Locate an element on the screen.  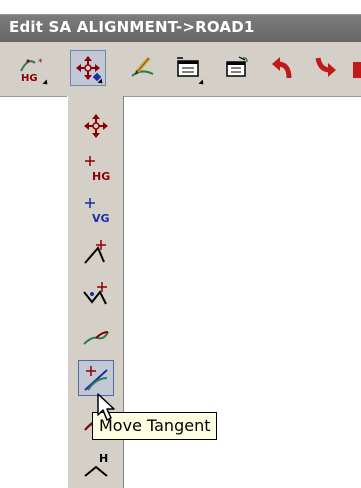
undo-button is located at coordinates (283, 68).